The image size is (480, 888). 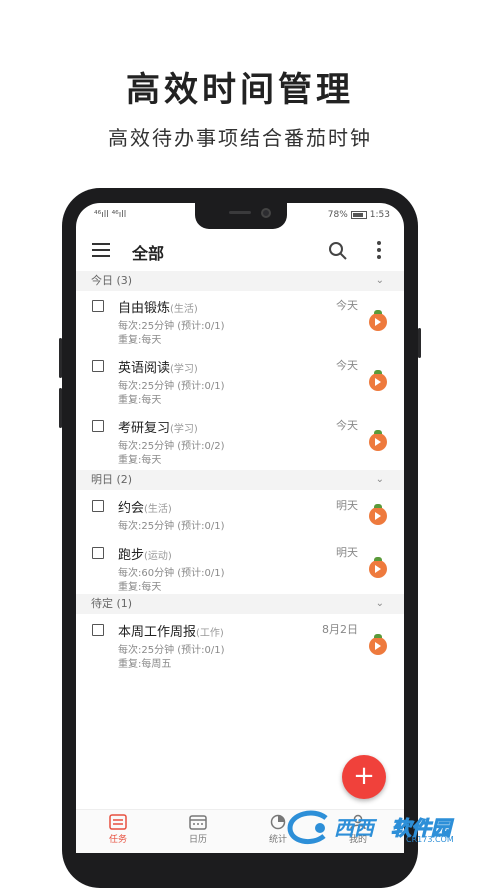 I want to click on promo-headline: 高效时间管理, so click(x=240, y=90).